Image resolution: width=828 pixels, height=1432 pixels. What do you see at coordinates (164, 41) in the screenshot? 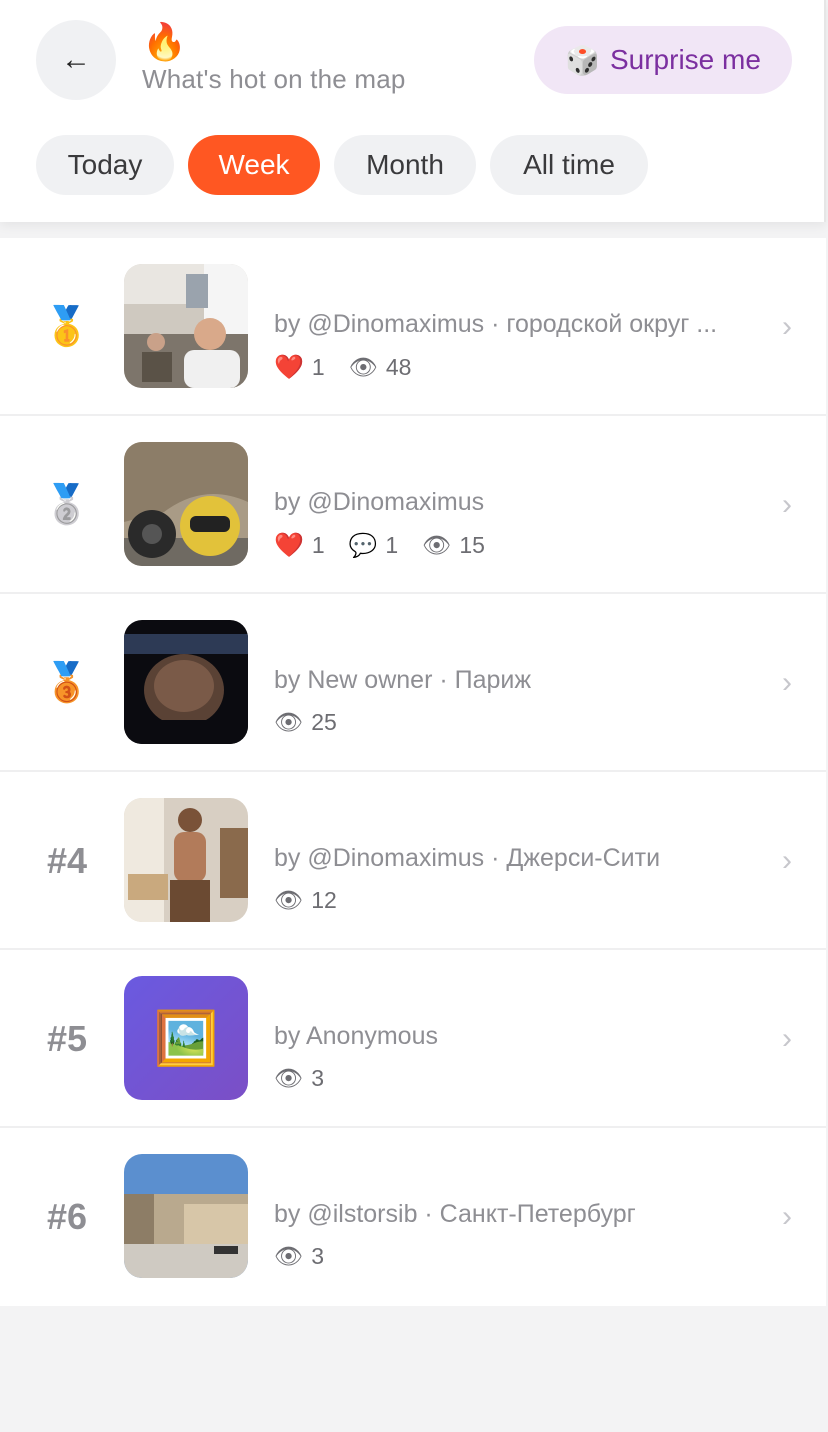
I see `fire-icon: 🔥` at bounding box center [164, 41].